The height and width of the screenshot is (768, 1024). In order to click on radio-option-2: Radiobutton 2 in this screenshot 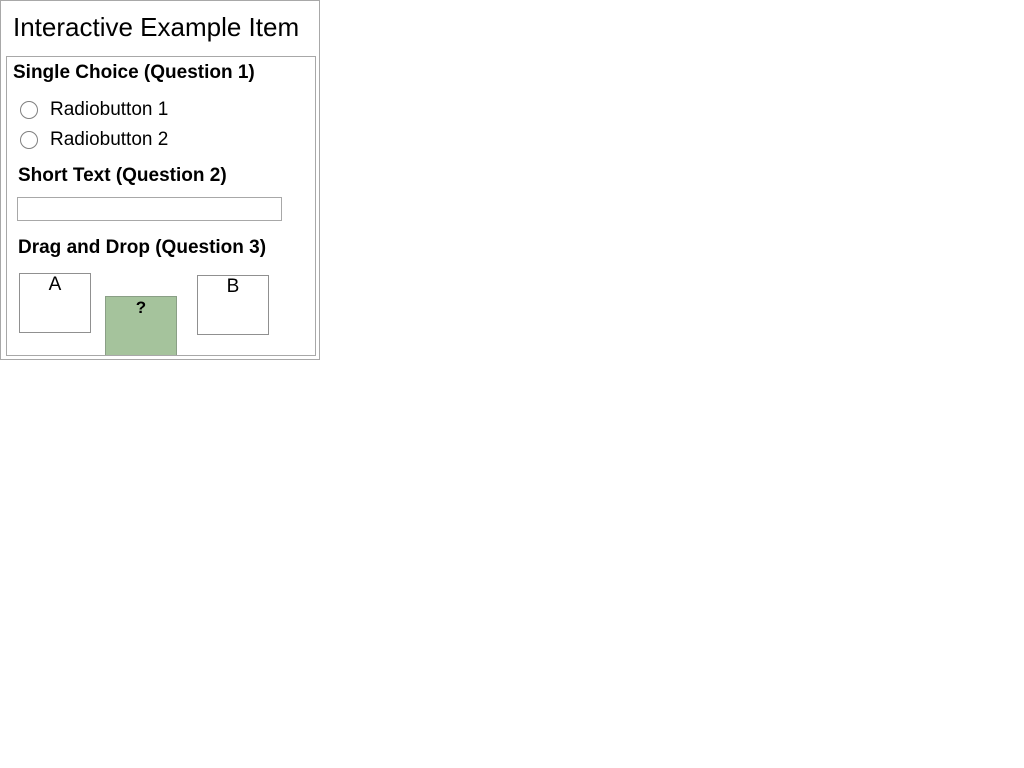, I will do `click(94, 140)`.